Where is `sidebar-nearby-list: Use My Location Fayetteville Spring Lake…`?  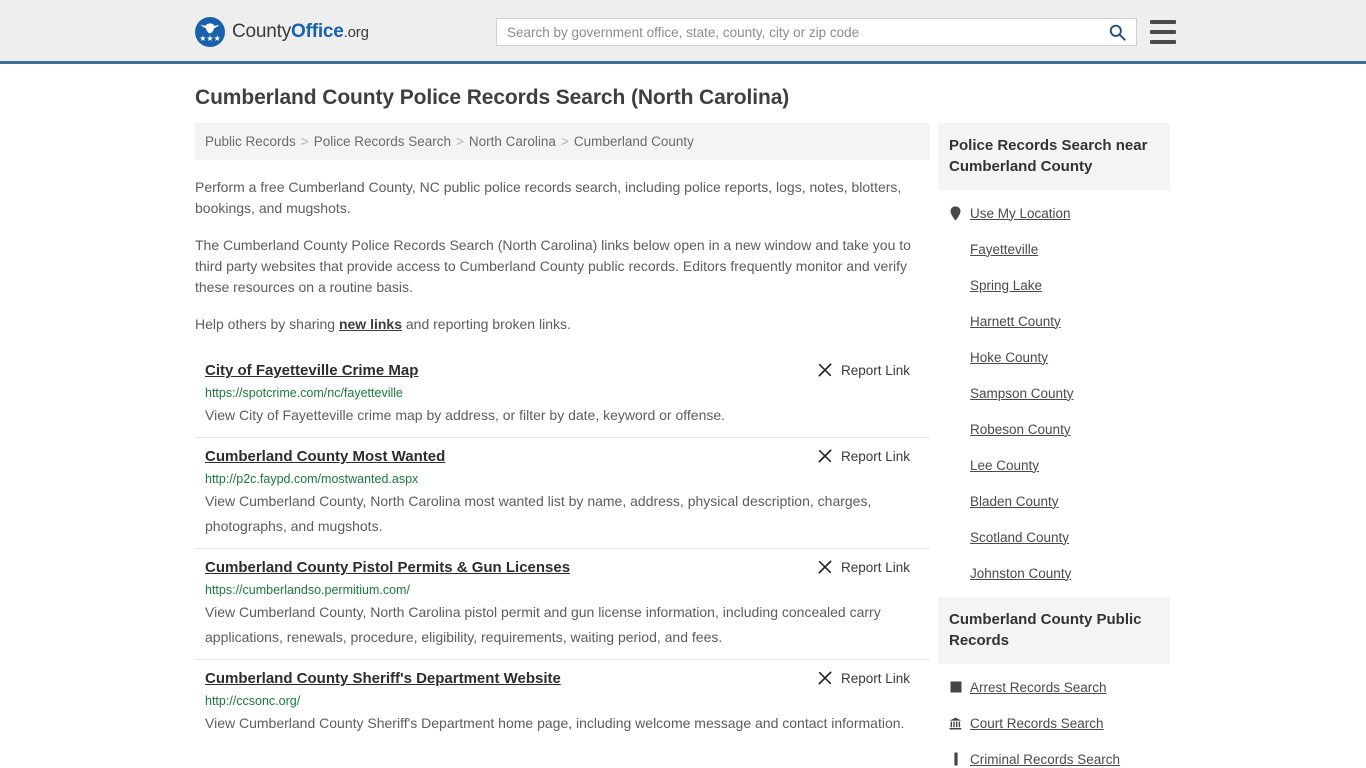
sidebar-nearby-list: Use My Location Fayetteville Spring Lake… is located at coordinates (1054, 390).